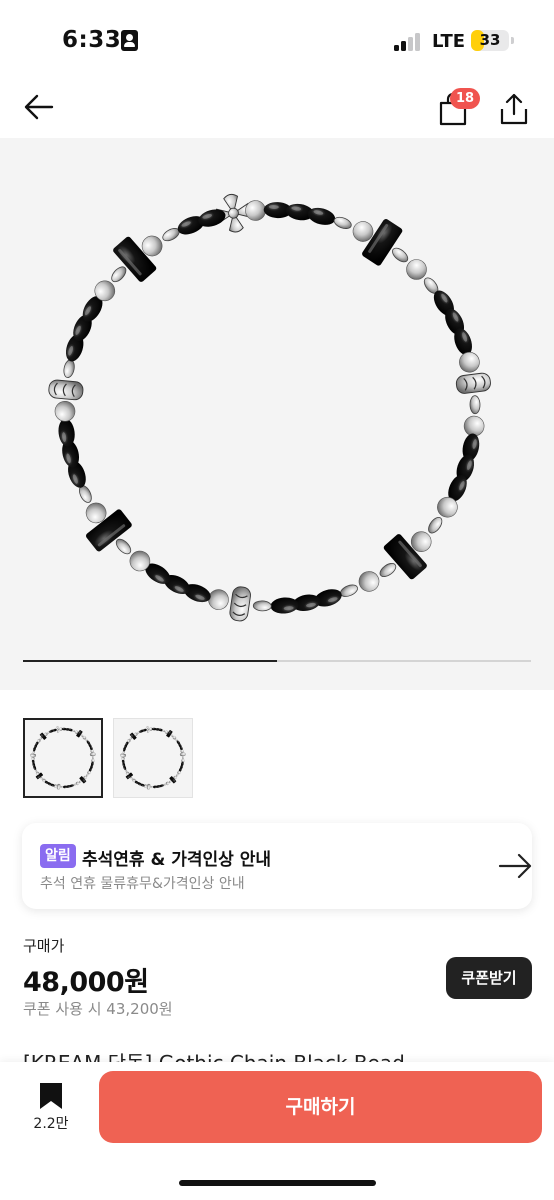 Image resolution: width=554 pixels, height=1200 pixels. What do you see at coordinates (278, 1054) in the screenshot?
I see `product-title: [KREAM 단독] Gothic Chain Black Bead` at bounding box center [278, 1054].